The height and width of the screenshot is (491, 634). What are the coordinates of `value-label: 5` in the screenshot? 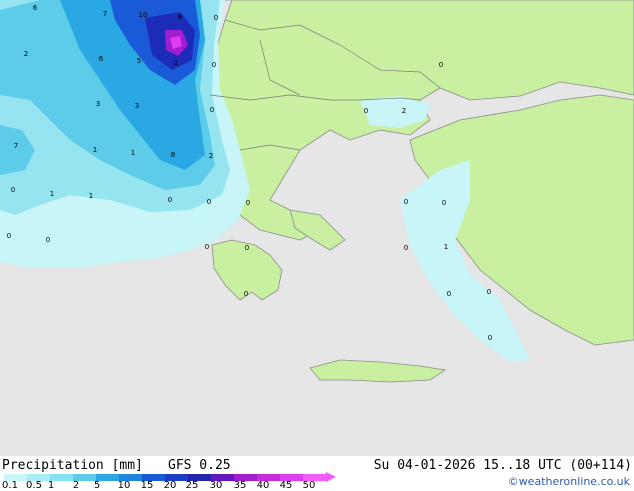 It's located at (139, 61).